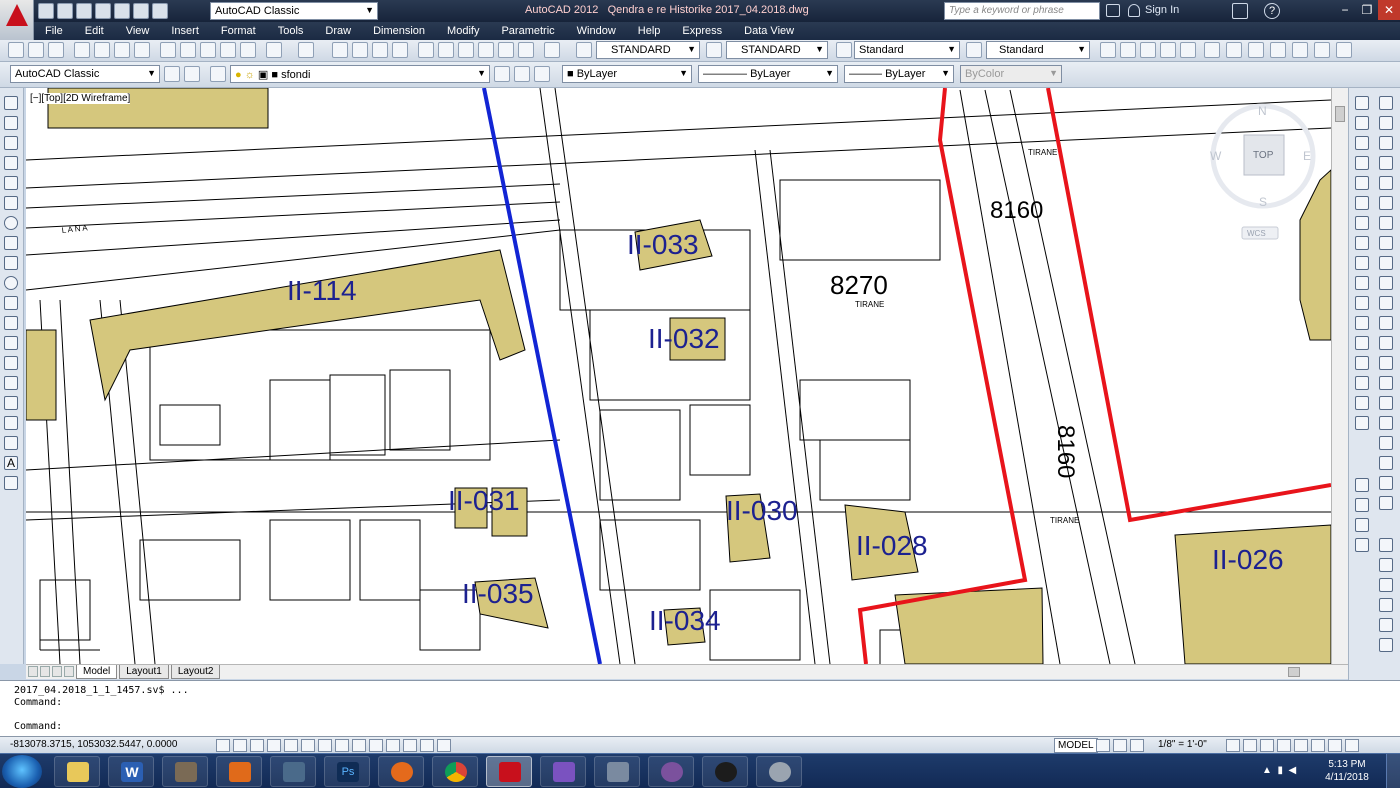 This screenshot has width=1400, height=788. Describe the element at coordinates (702, 31) in the screenshot. I see `menu-express: Express` at that location.